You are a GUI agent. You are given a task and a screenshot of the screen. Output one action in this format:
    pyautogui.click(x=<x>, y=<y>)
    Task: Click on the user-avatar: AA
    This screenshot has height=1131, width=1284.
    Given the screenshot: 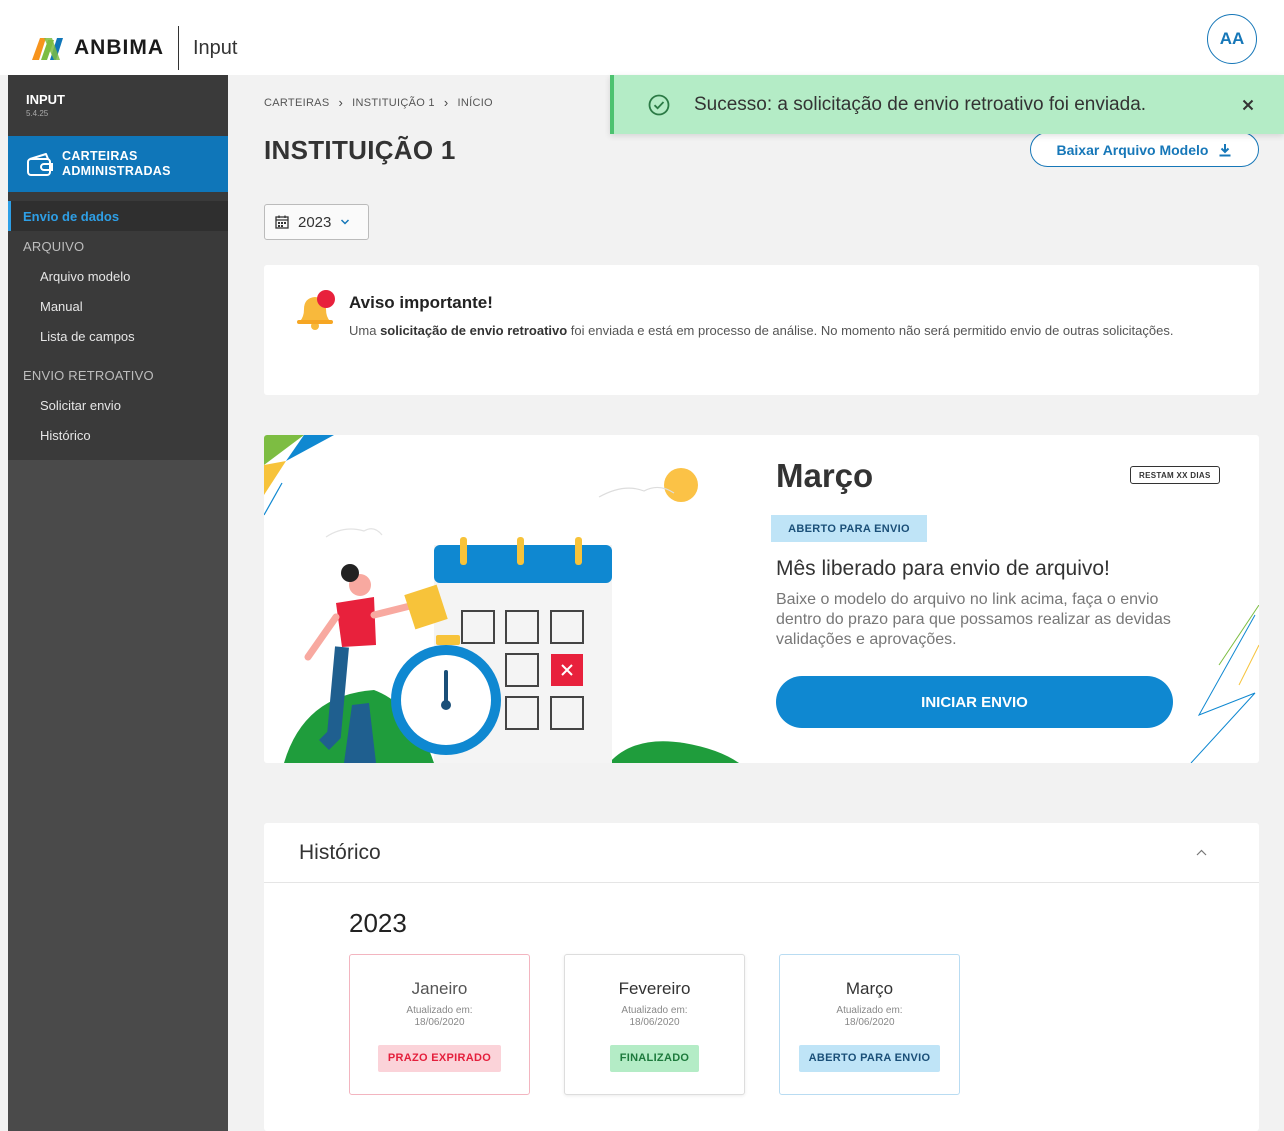 What is the action you would take?
    pyautogui.click(x=1232, y=39)
    